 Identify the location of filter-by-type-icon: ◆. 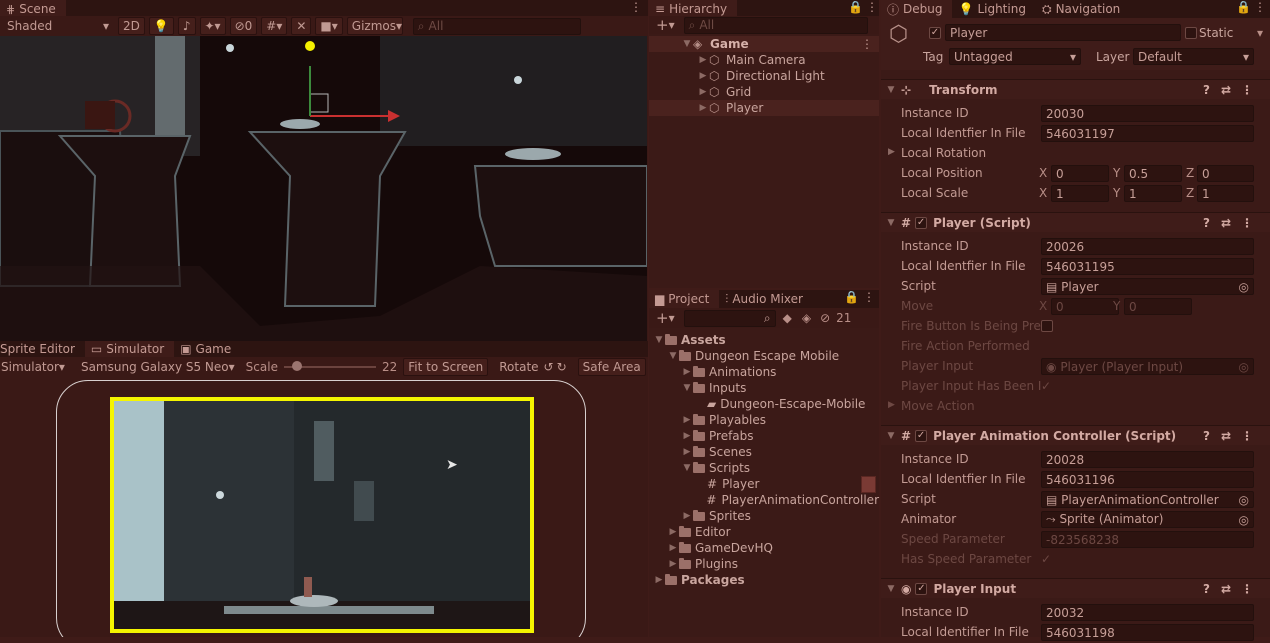
(787, 318).